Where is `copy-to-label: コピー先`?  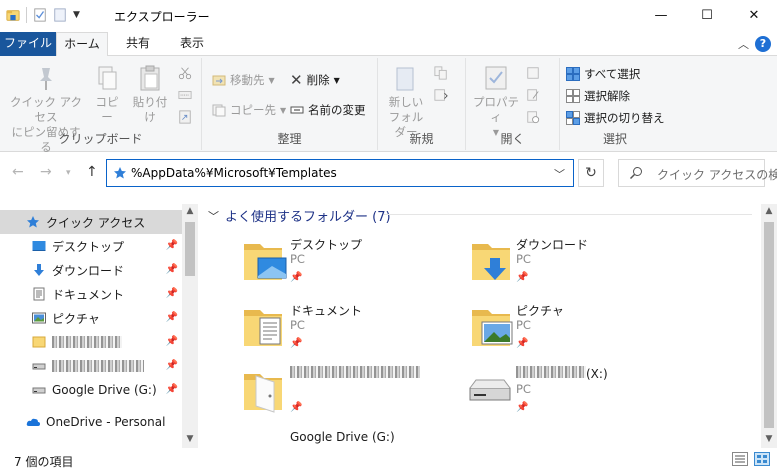
copy-to-label: コピー先 is located at coordinates (253, 110).